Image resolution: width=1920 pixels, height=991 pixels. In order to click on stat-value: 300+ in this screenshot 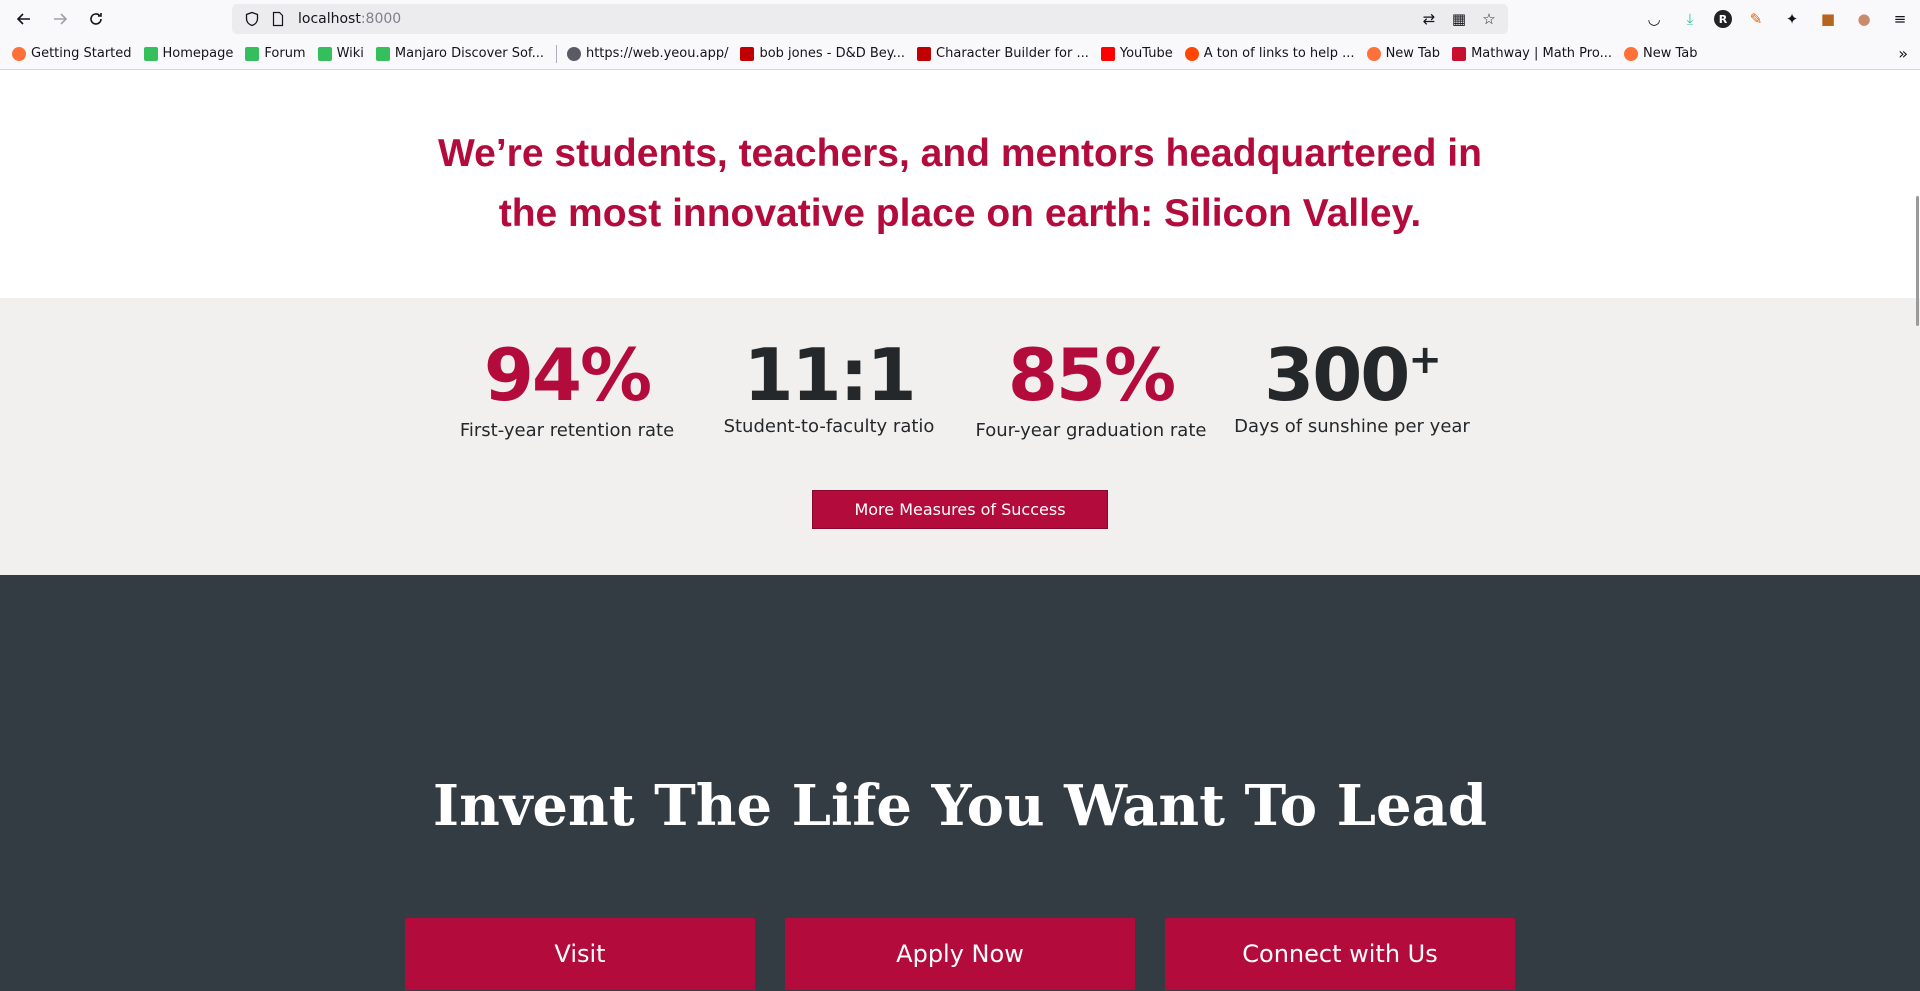, I will do `click(1353, 375)`.